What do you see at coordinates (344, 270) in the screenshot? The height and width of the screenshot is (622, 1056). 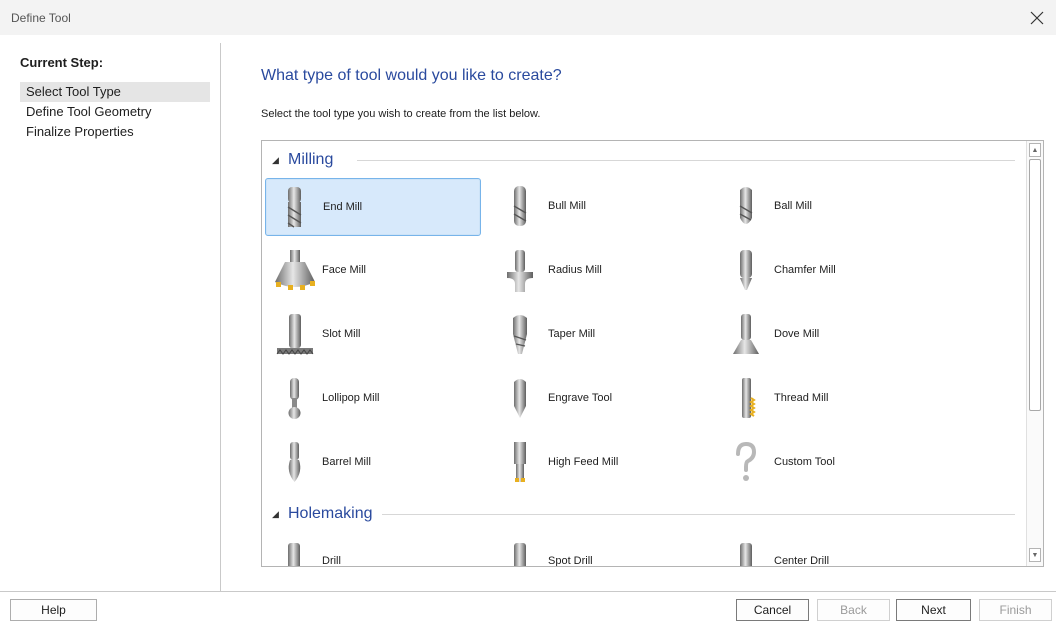 I see `tool-label: Face Mill` at bounding box center [344, 270].